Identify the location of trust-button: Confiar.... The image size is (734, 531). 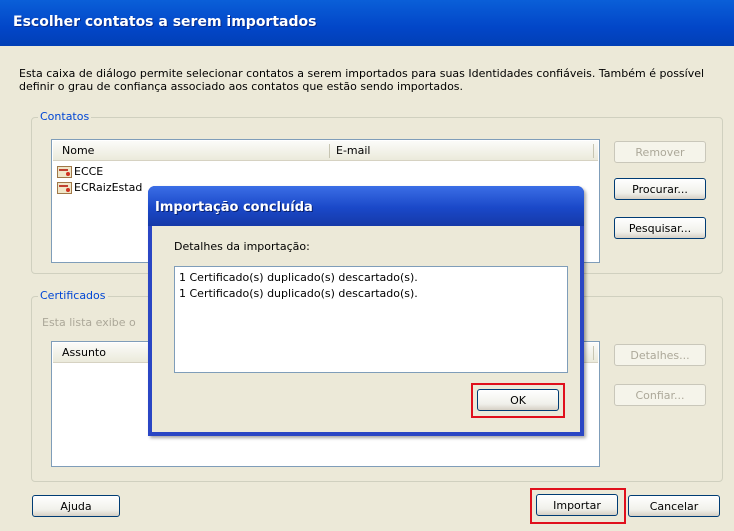
(660, 395).